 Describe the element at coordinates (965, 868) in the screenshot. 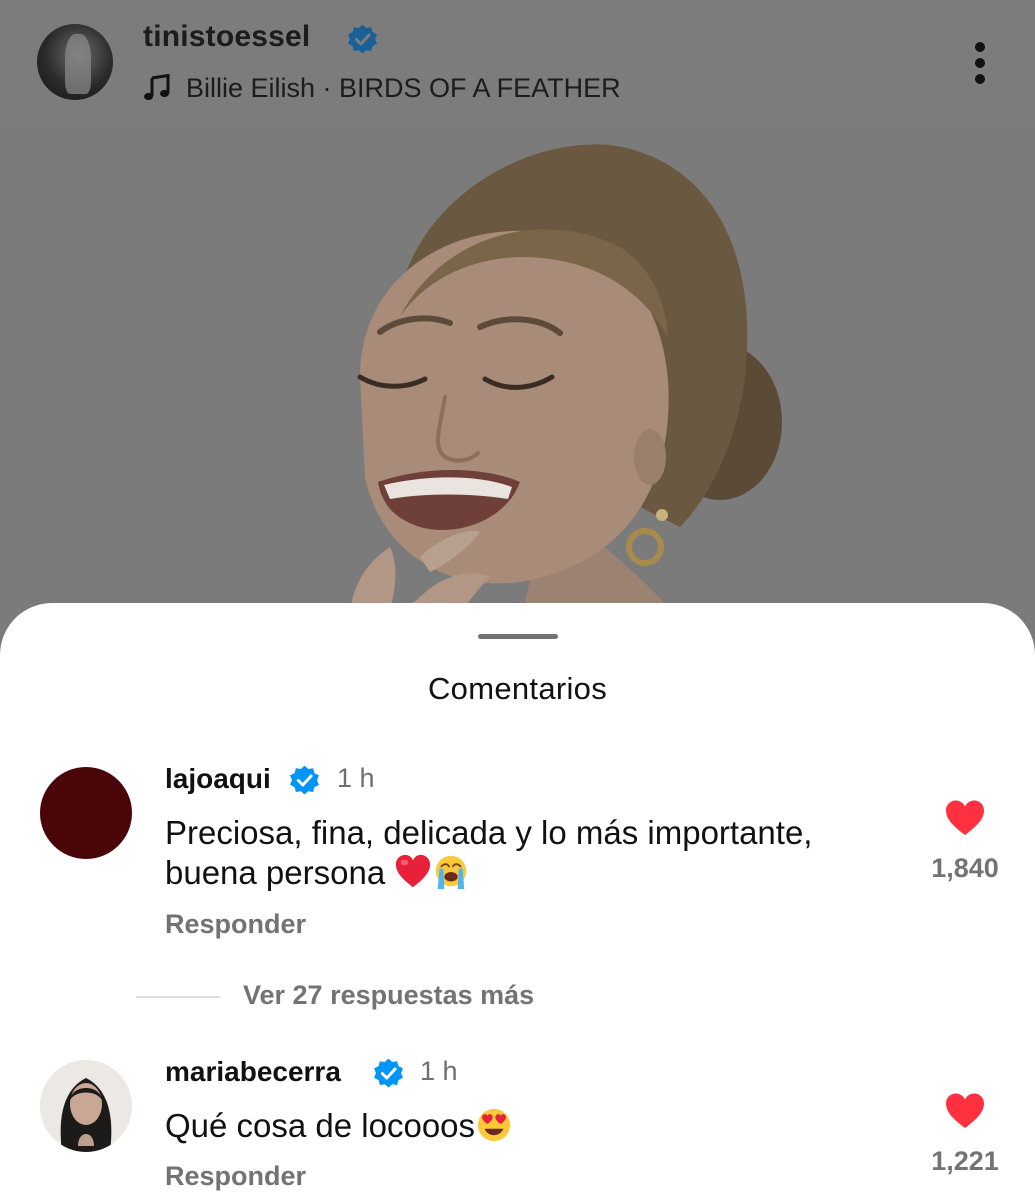

I see `like-count: 1,840` at that location.